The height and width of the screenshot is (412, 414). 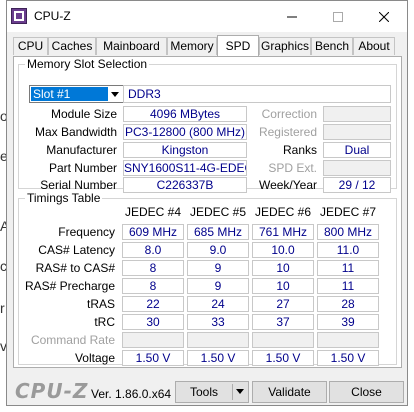 What do you see at coordinates (287, 185) in the screenshot?
I see `week-year-label: Week/Year` at bounding box center [287, 185].